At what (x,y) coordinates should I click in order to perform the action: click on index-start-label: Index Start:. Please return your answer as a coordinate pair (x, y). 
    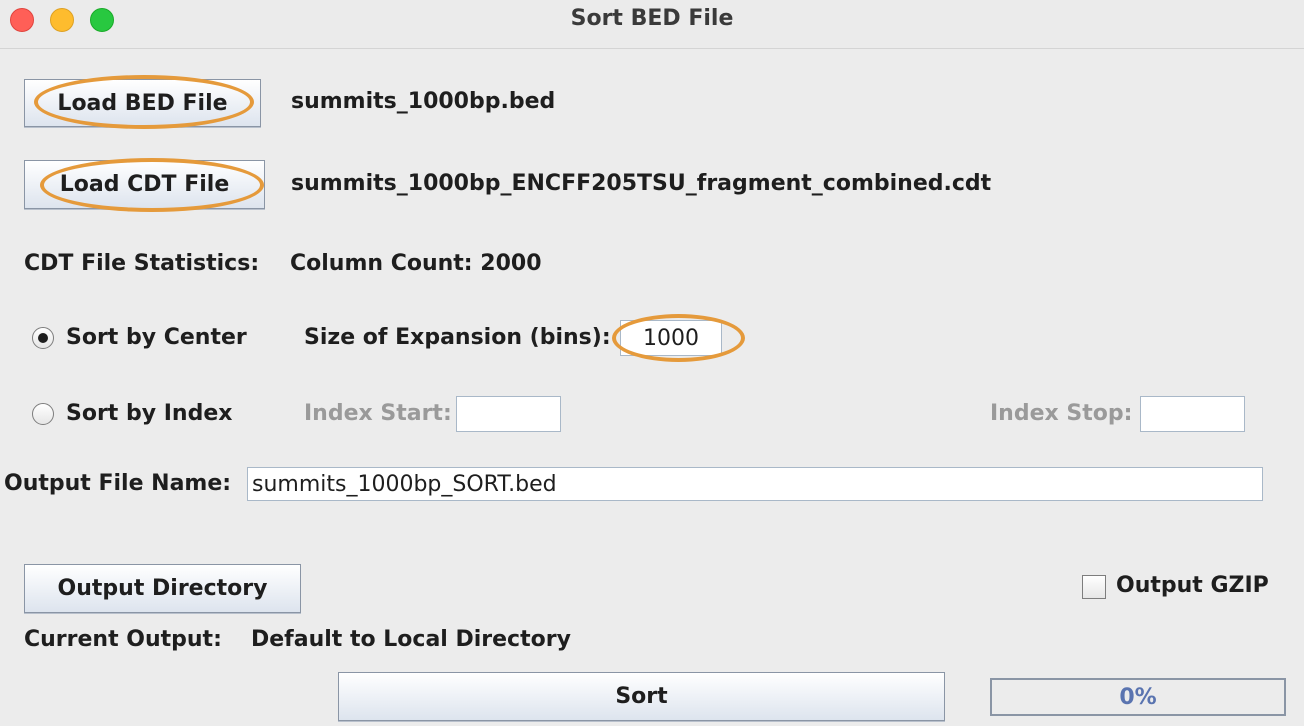
    Looking at the image, I should click on (378, 413).